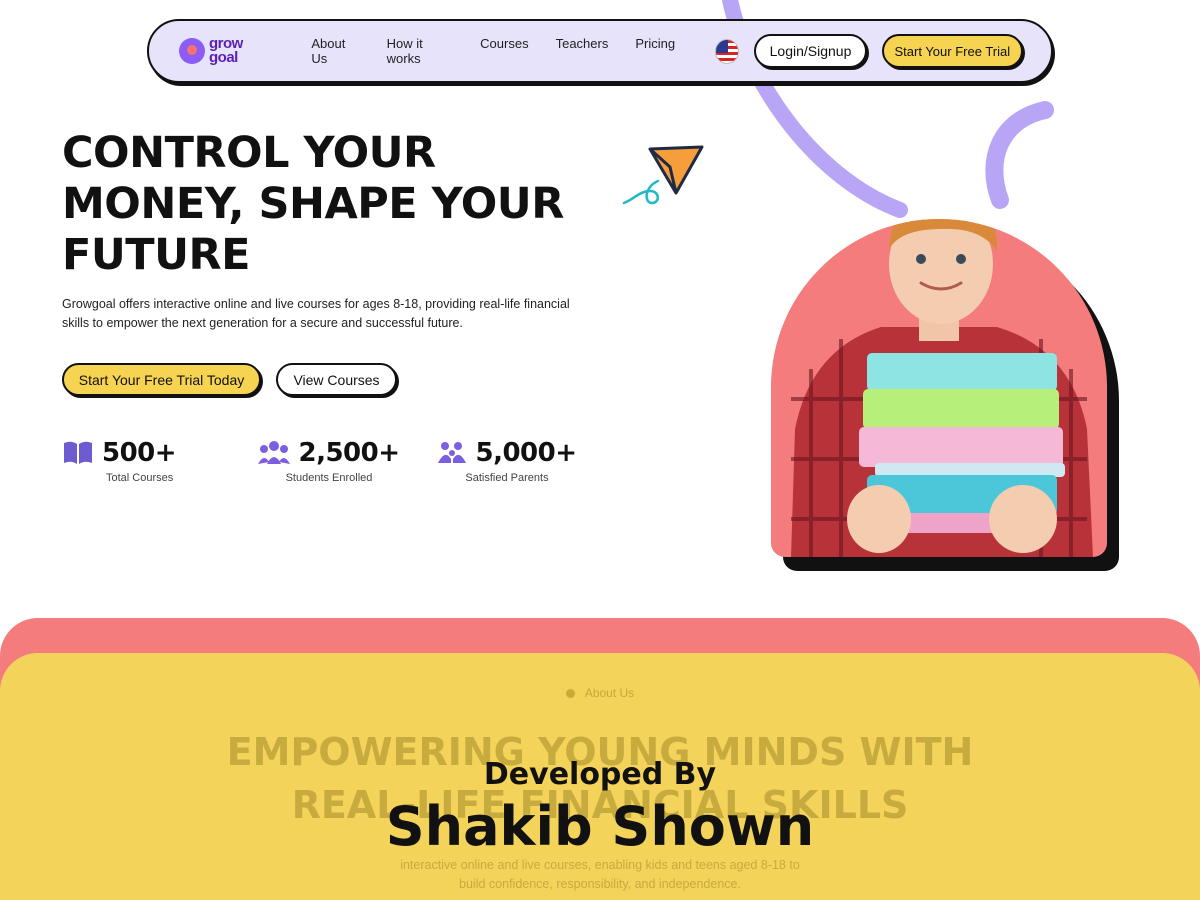  What do you see at coordinates (507, 478) in the screenshot?
I see `stat-label: Satisfied Parents` at bounding box center [507, 478].